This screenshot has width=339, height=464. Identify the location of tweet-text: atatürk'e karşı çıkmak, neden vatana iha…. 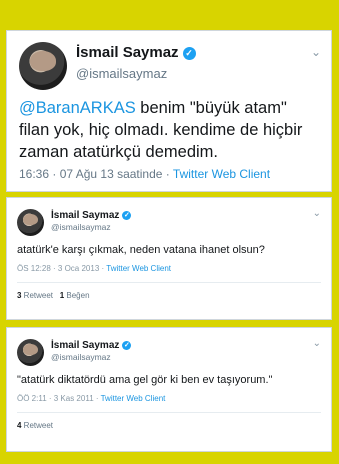
(141, 250).